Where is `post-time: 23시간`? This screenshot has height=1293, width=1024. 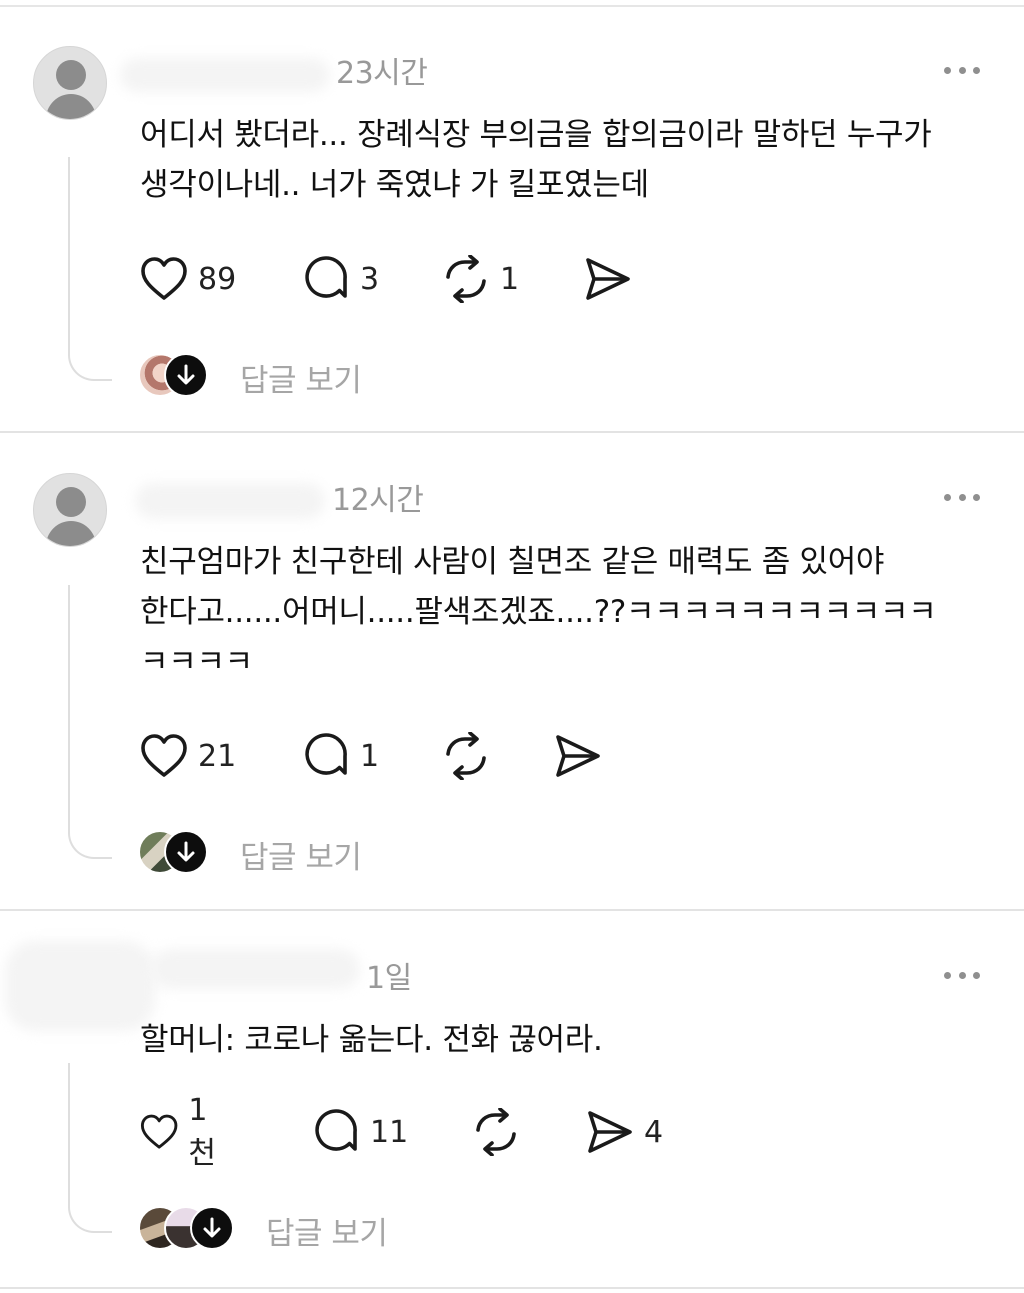
post-time: 23시간 is located at coordinates (382, 73).